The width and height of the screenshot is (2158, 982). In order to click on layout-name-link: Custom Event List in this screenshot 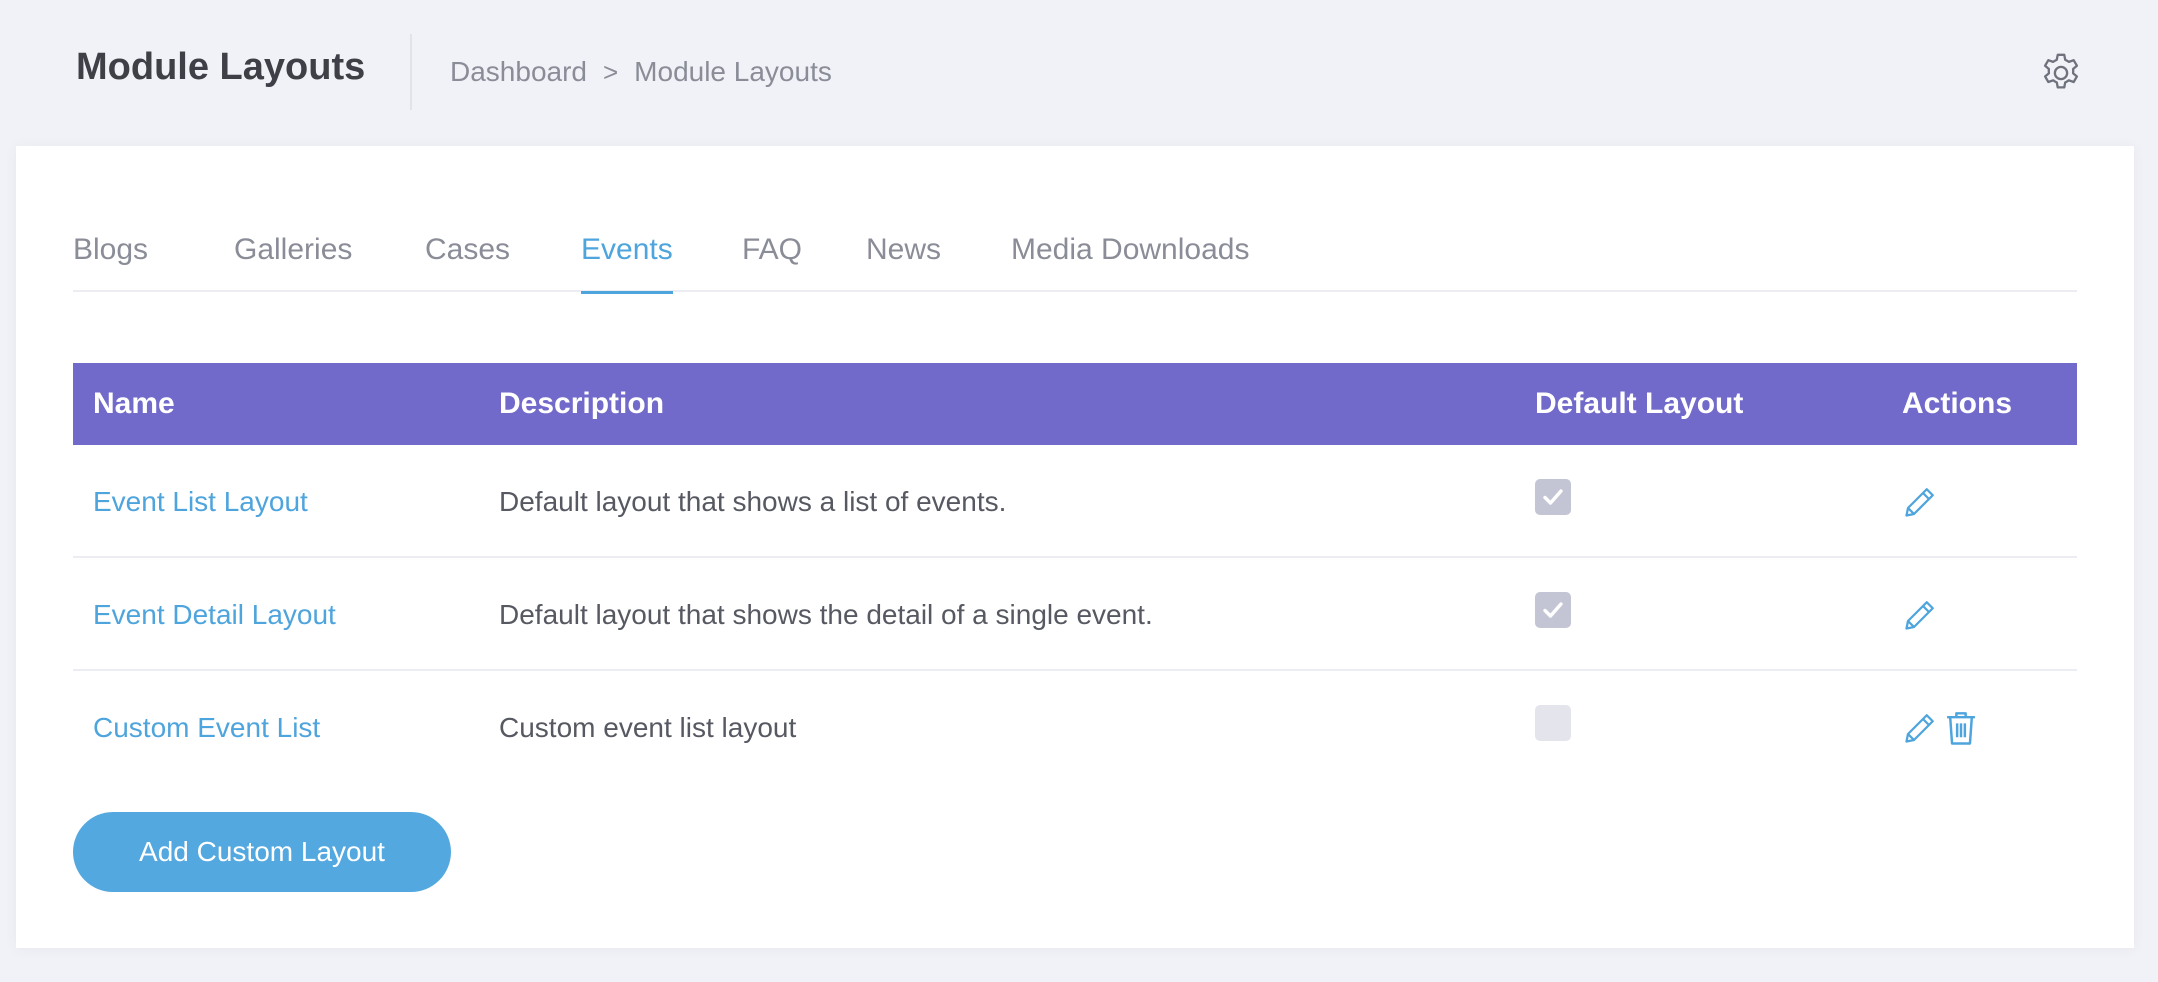, I will do `click(206, 727)`.